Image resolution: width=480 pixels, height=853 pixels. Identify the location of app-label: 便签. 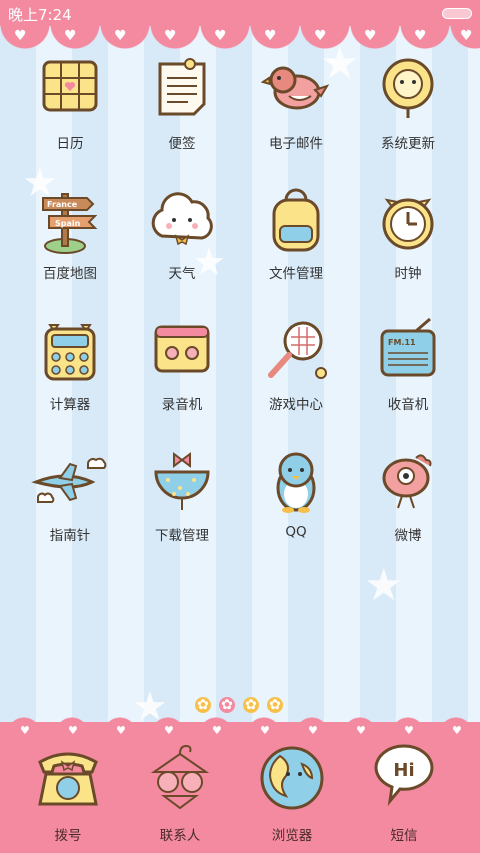
(182, 144).